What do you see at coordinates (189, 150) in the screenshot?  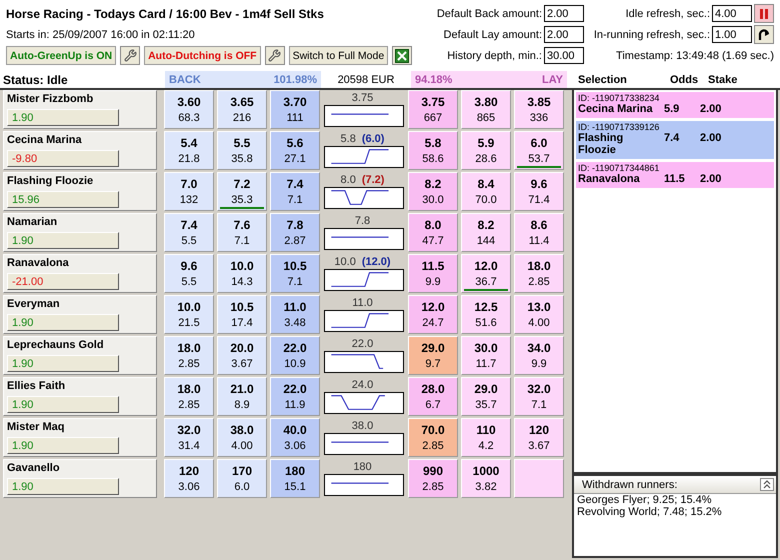 I see `back-price-cell: 5.4 21.8` at bounding box center [189, 150].